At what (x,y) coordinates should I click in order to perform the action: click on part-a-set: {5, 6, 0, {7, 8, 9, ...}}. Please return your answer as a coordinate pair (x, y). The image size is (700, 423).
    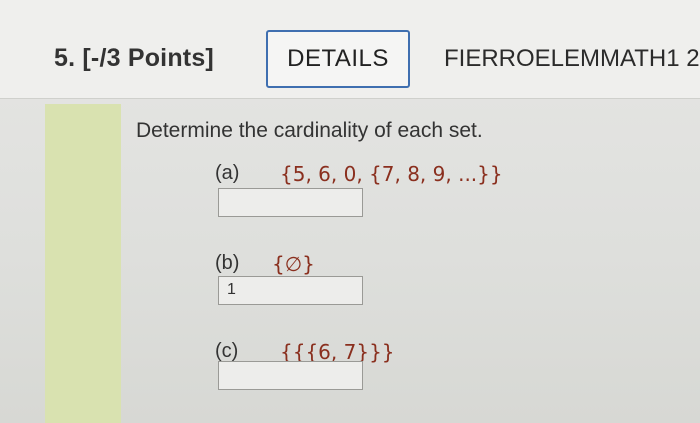
    Looking at the image, I should click on (391, 174).